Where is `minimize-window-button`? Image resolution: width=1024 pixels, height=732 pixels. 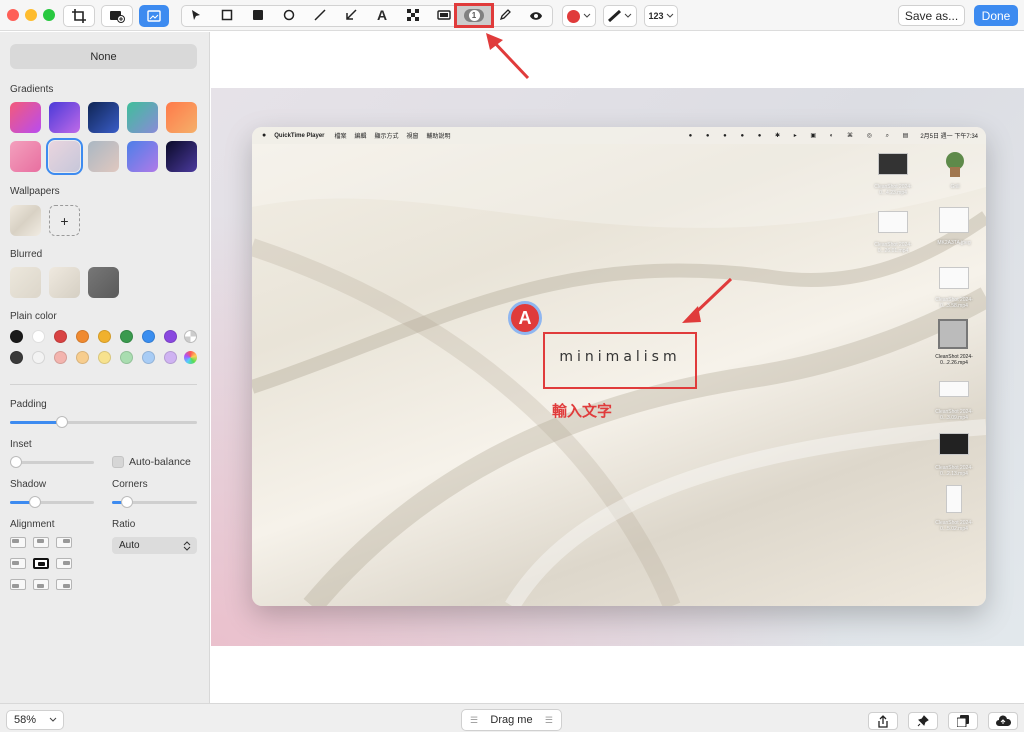
minimize-window-button is located at coordinates (31, 15).